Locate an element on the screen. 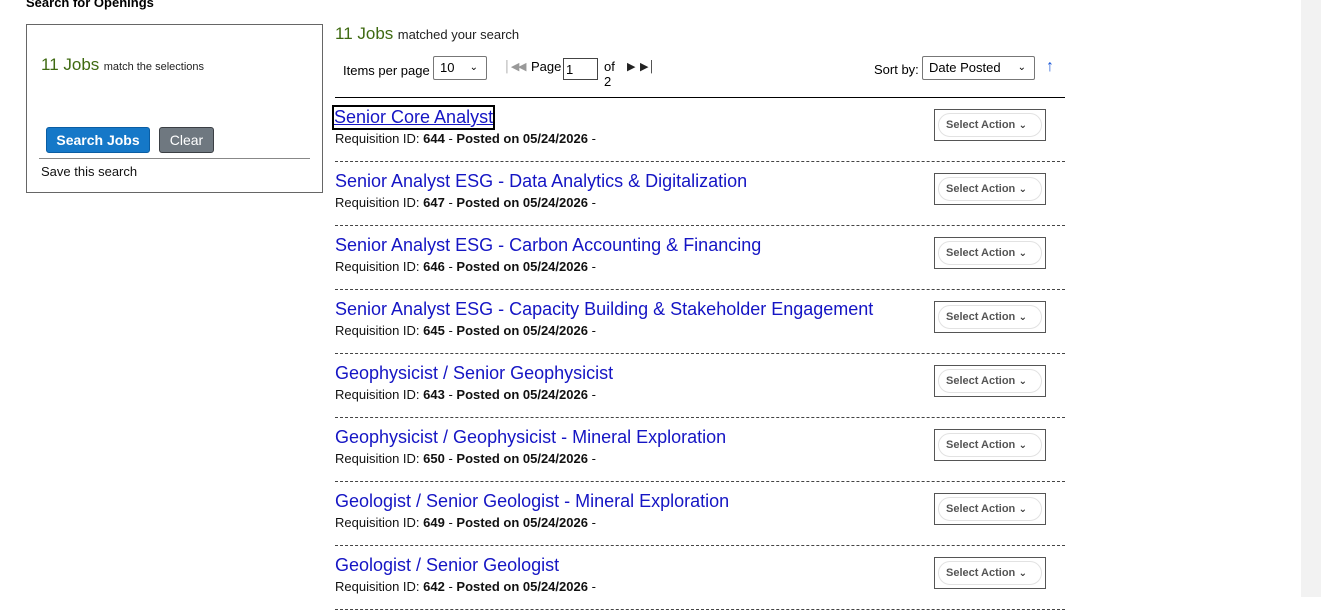  requisition-id: 645 is located at coordinates (434, 330).